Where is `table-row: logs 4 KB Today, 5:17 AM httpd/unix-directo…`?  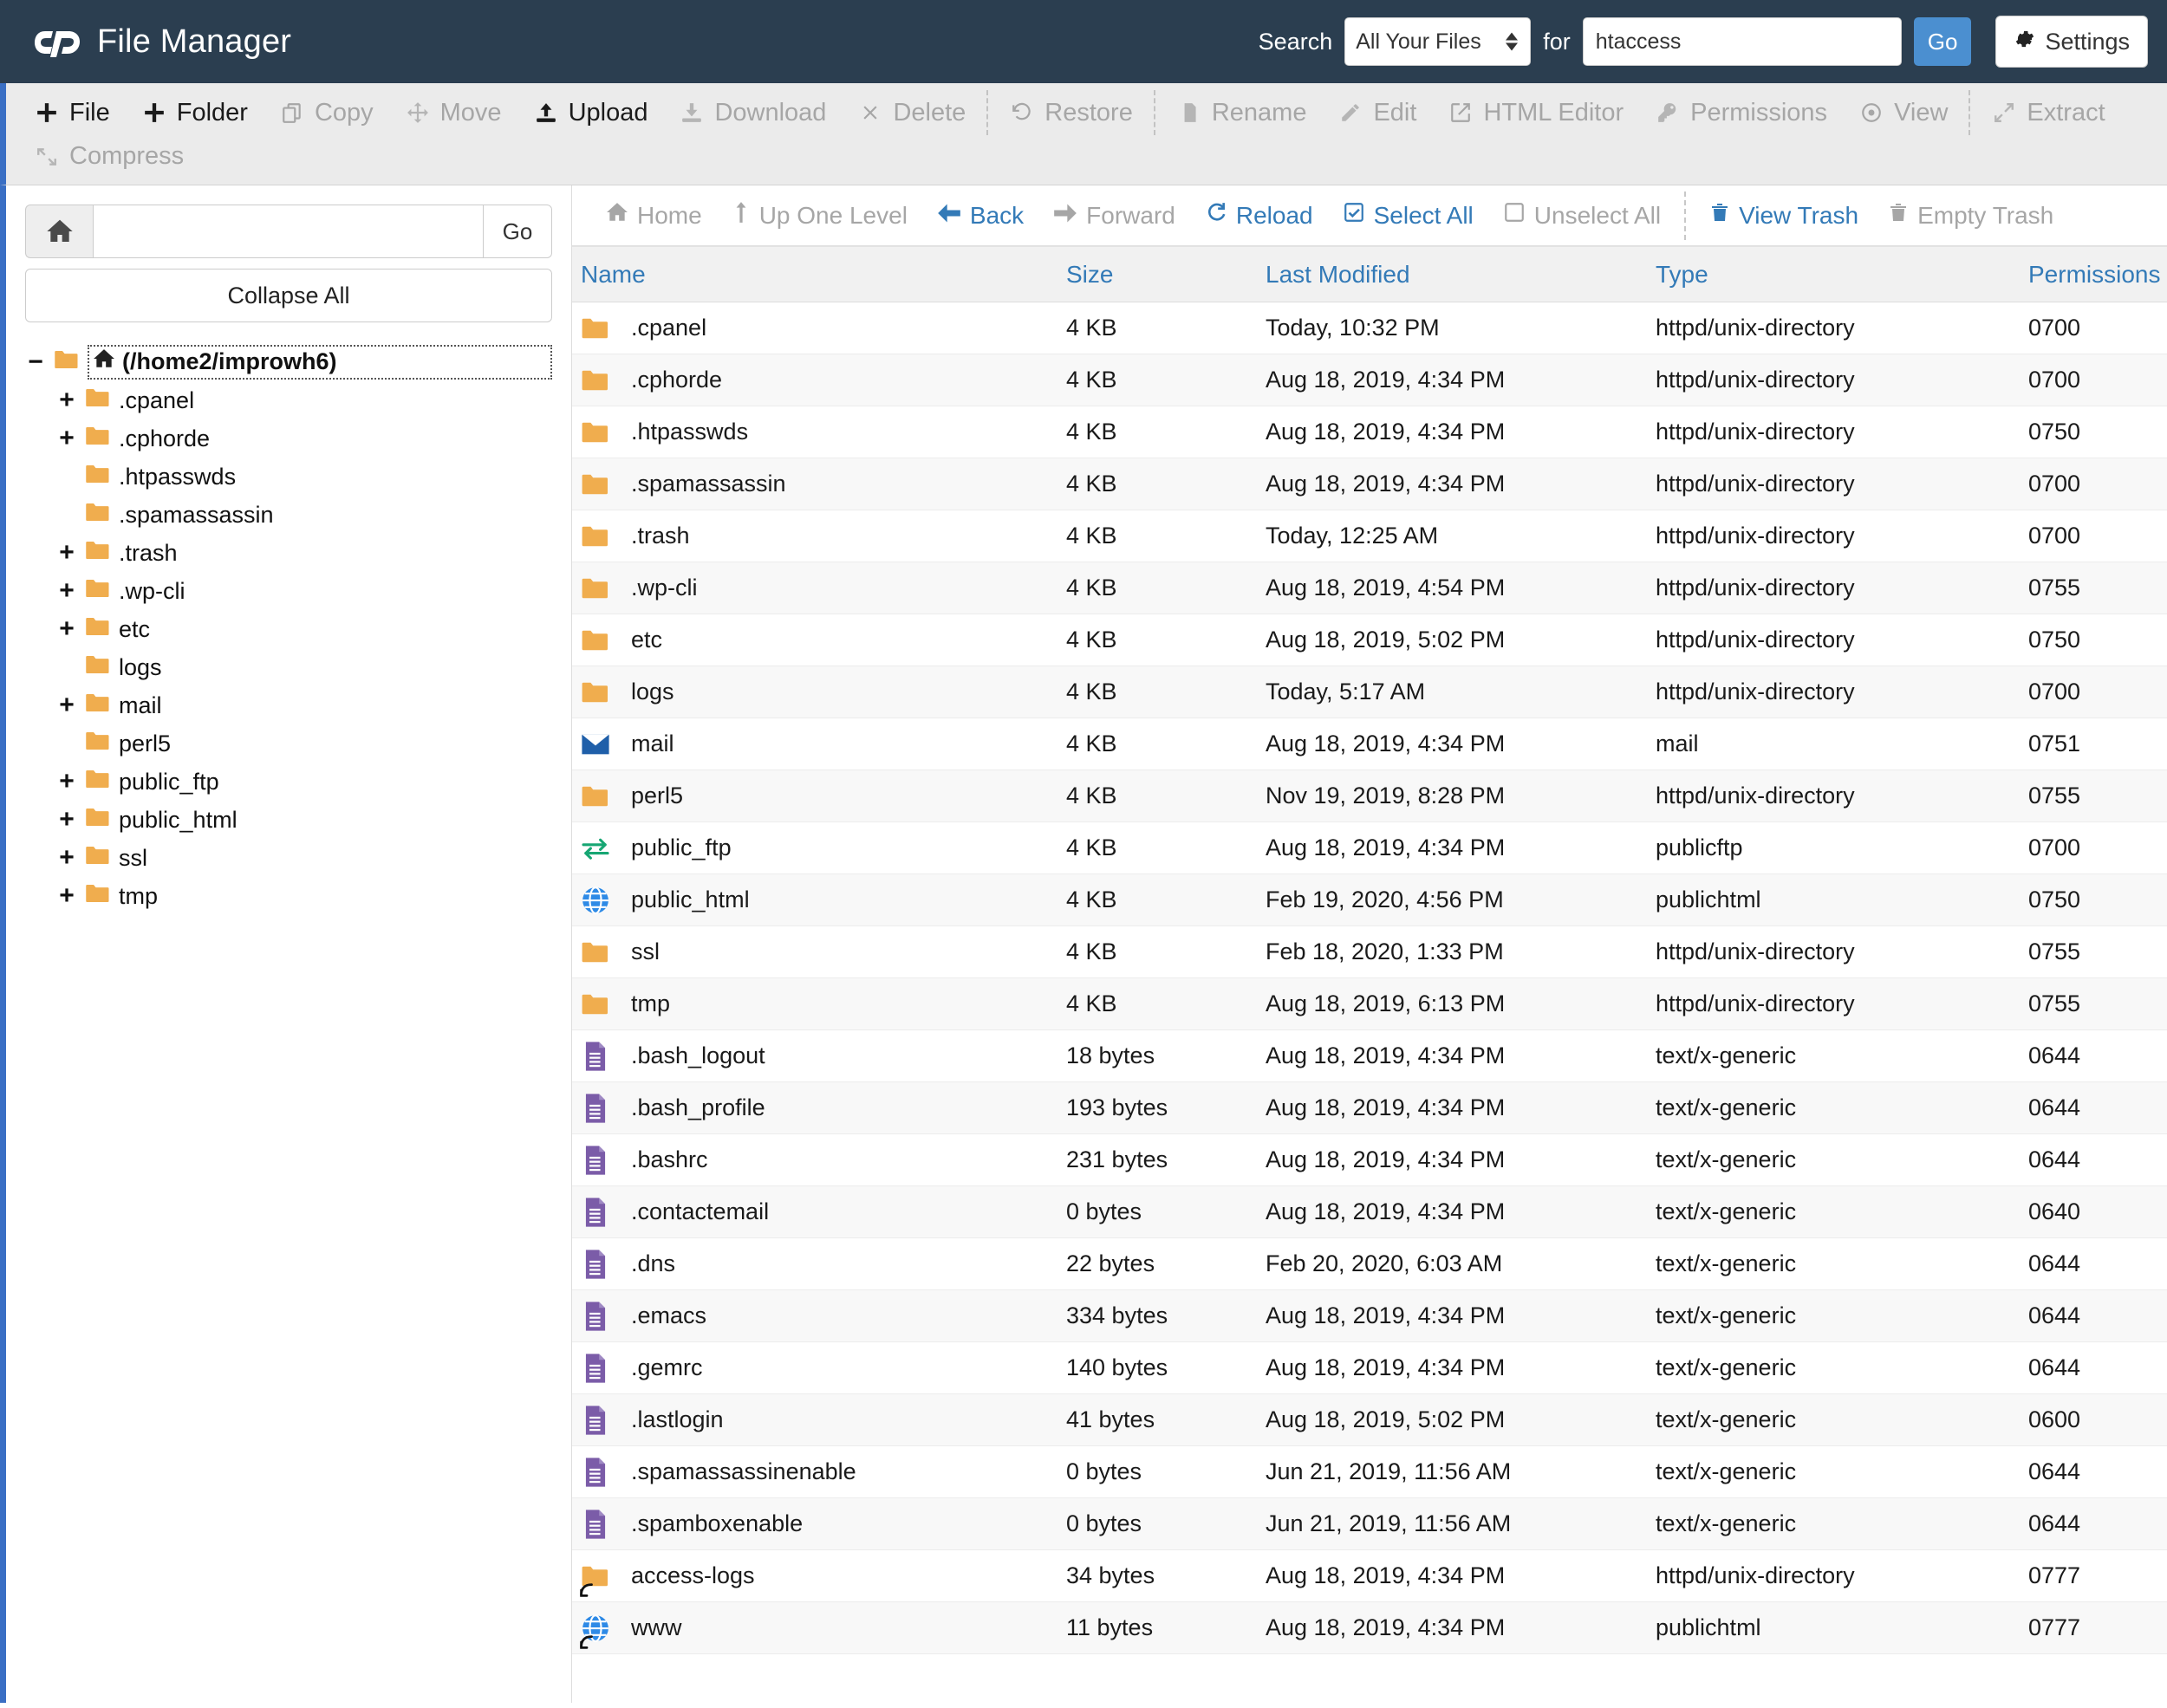 table-row: logs 4 KB Today, 5:17 AM httpd/unix-directo… is located at coordinates (1369, 692).